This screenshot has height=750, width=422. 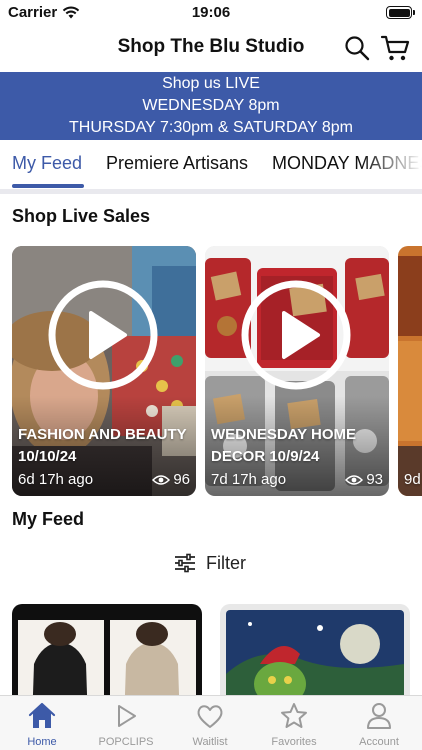 I want to click on live-sale-time: 9d, so click(x=412, y=479).